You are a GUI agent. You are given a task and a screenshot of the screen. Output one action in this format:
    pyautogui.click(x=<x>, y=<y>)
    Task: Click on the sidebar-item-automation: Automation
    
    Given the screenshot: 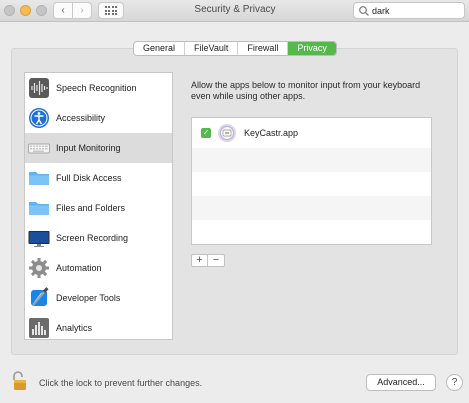 What is the action you would take?
    pyautogui.click(x=98, y=268)
    